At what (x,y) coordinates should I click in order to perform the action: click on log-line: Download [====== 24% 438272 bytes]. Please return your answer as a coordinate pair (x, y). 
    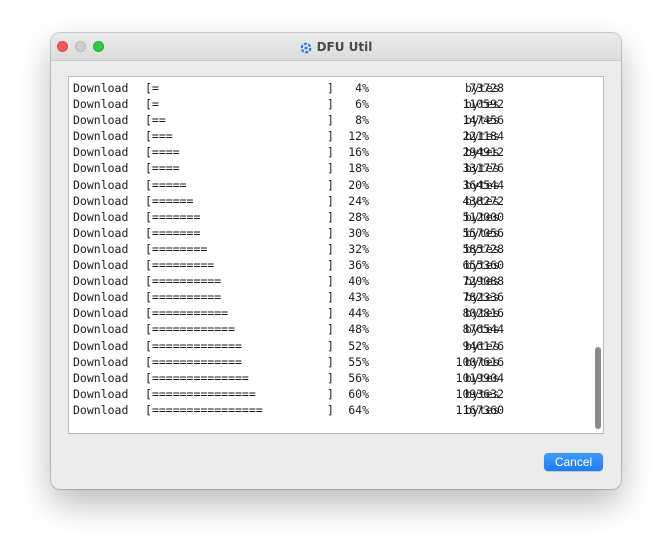
    Looking at the image, I should click on (330, 201).